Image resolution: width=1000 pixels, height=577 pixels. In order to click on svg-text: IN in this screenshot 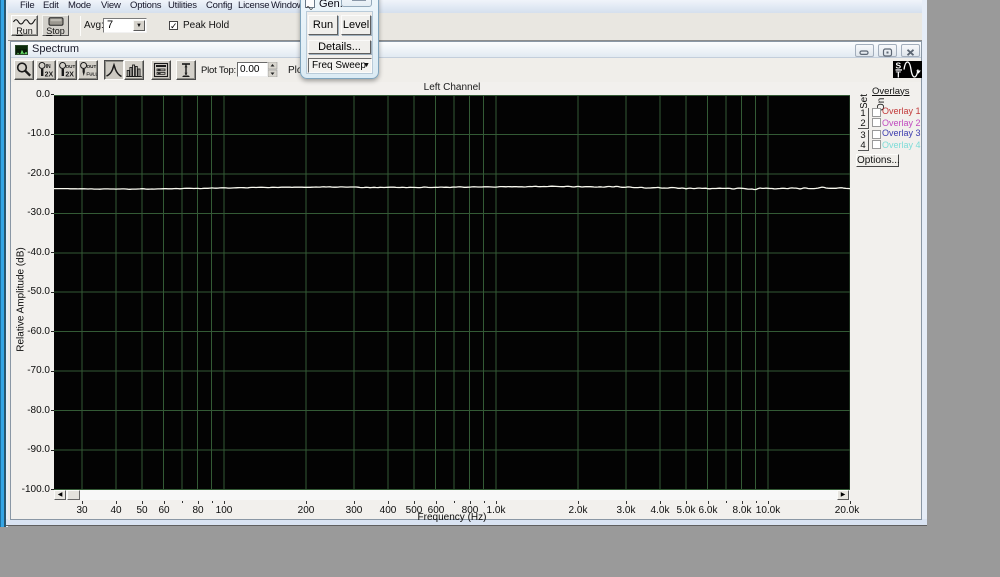, I will do `click(48, 67)`.